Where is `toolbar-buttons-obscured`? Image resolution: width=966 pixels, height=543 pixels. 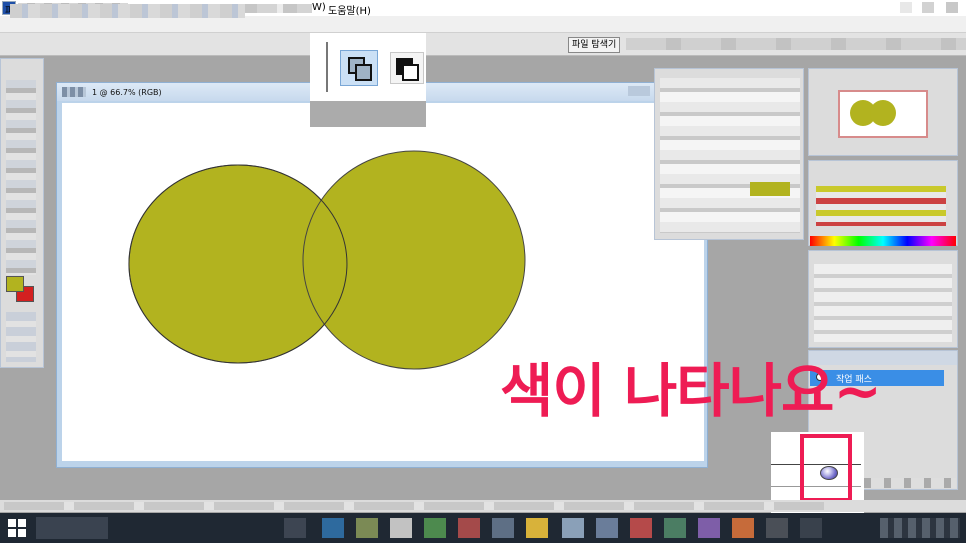 toolbar-buttons-obscured is located at coordinates (127, 11).